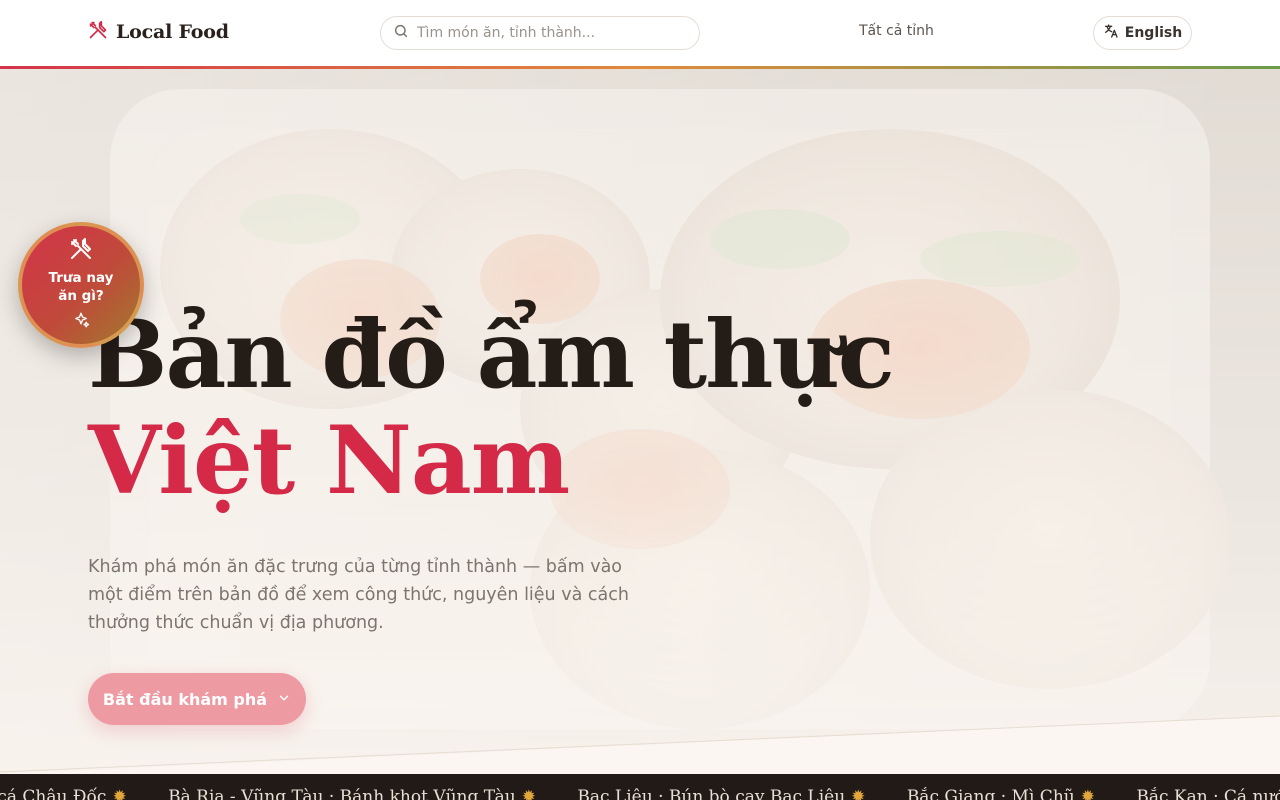 This screenshot has height=800, width=1280. I want to click on ticker-item: Bắc Kạn · Cá nướng, so click(1208, 793).